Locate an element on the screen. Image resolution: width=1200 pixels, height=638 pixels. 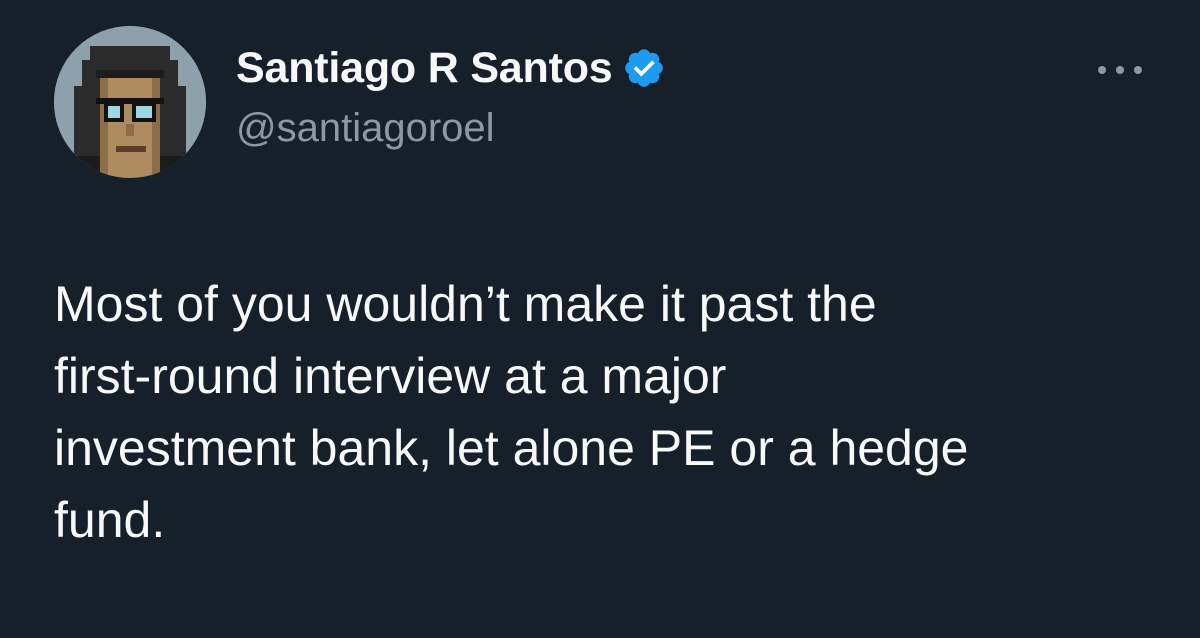
author-display-name: Santiago R Santos is located at coordinates (424, 68).